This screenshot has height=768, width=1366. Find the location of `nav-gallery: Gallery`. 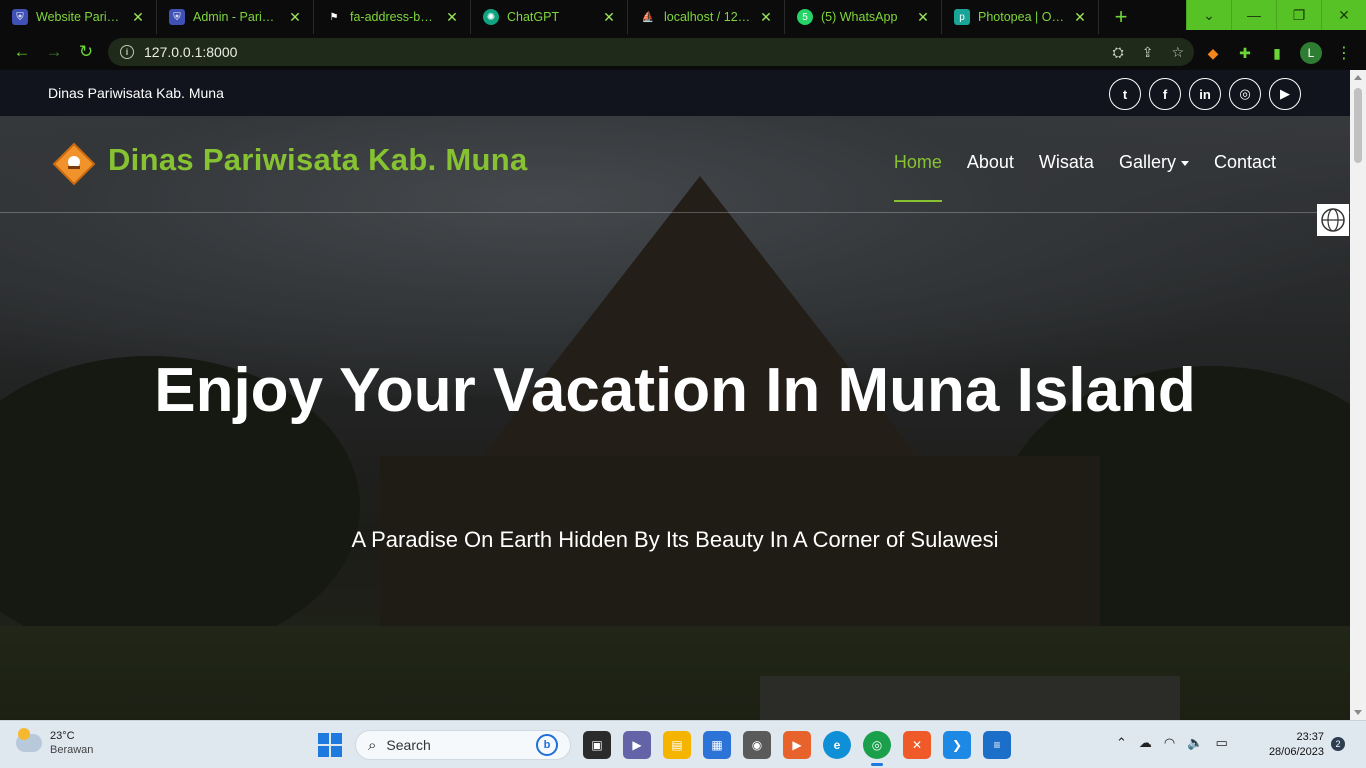

nav-gallery: Gallery is located at coordinates (1154, 162).